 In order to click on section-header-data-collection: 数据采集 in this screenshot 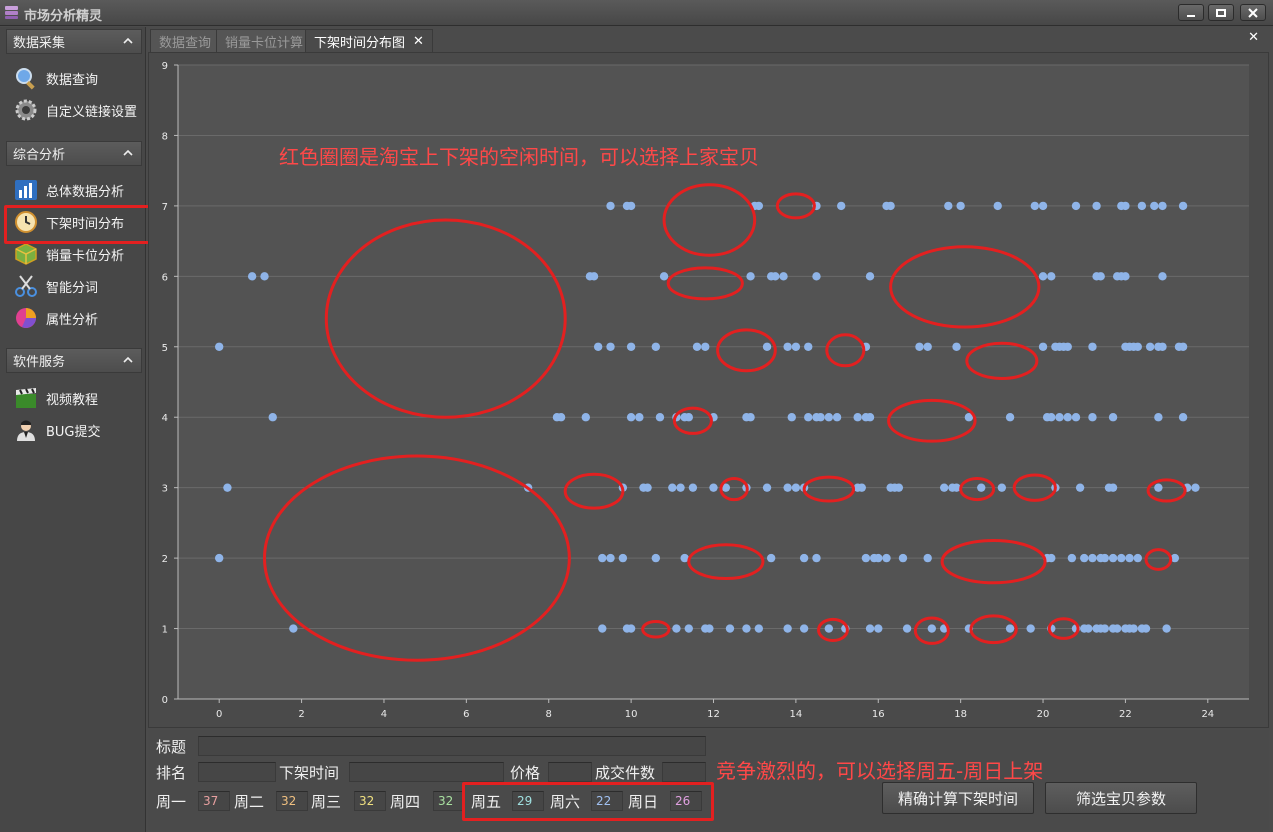, I will do `click(74, 41)`.